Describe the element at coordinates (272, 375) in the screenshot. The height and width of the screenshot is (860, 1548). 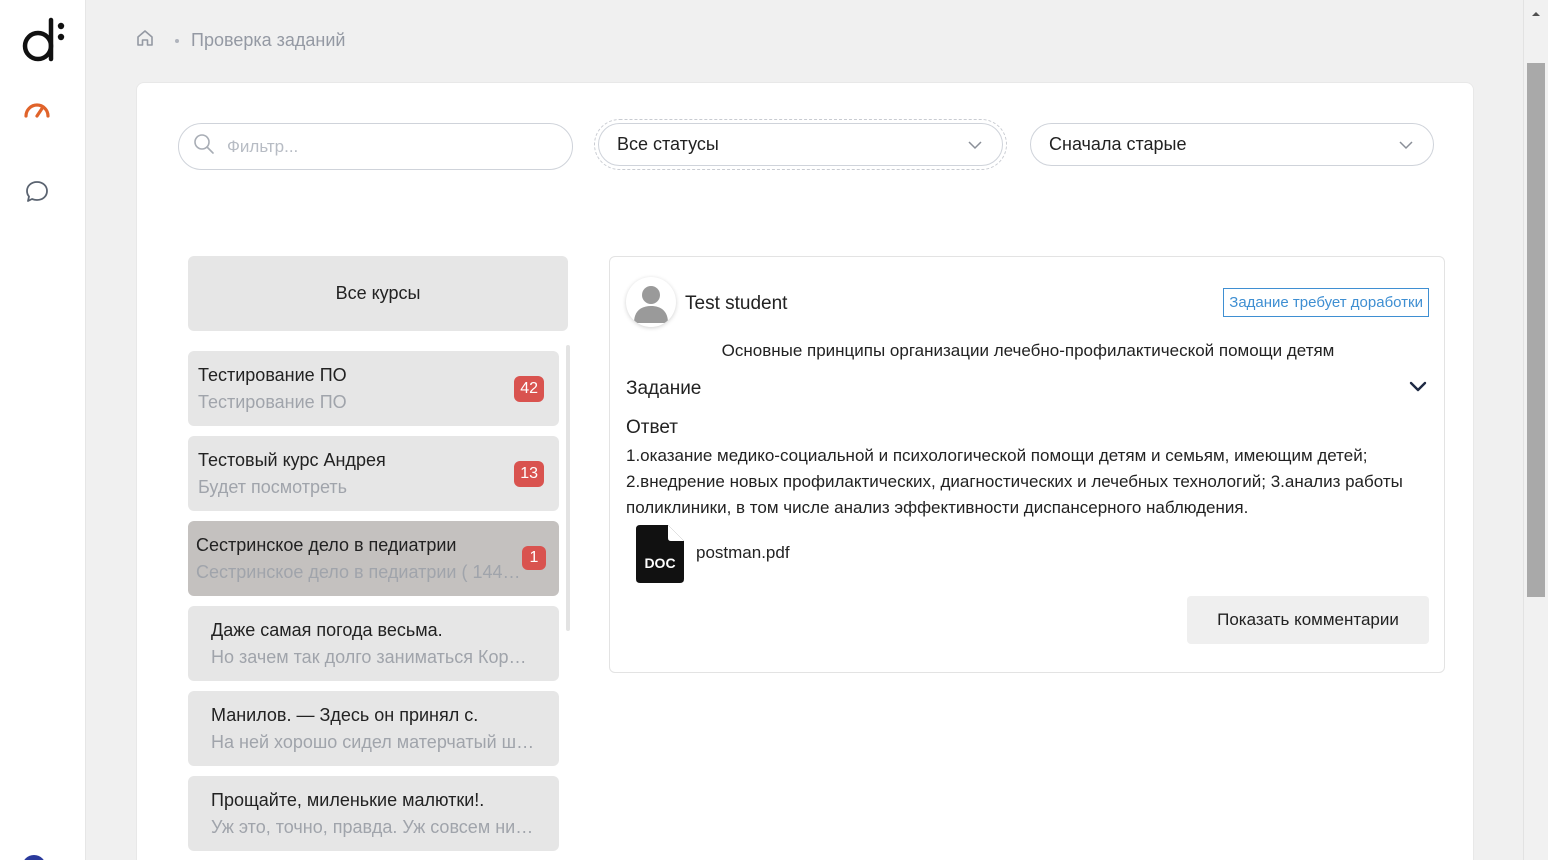
I see `course-title: Тестирование ПО` at that location.